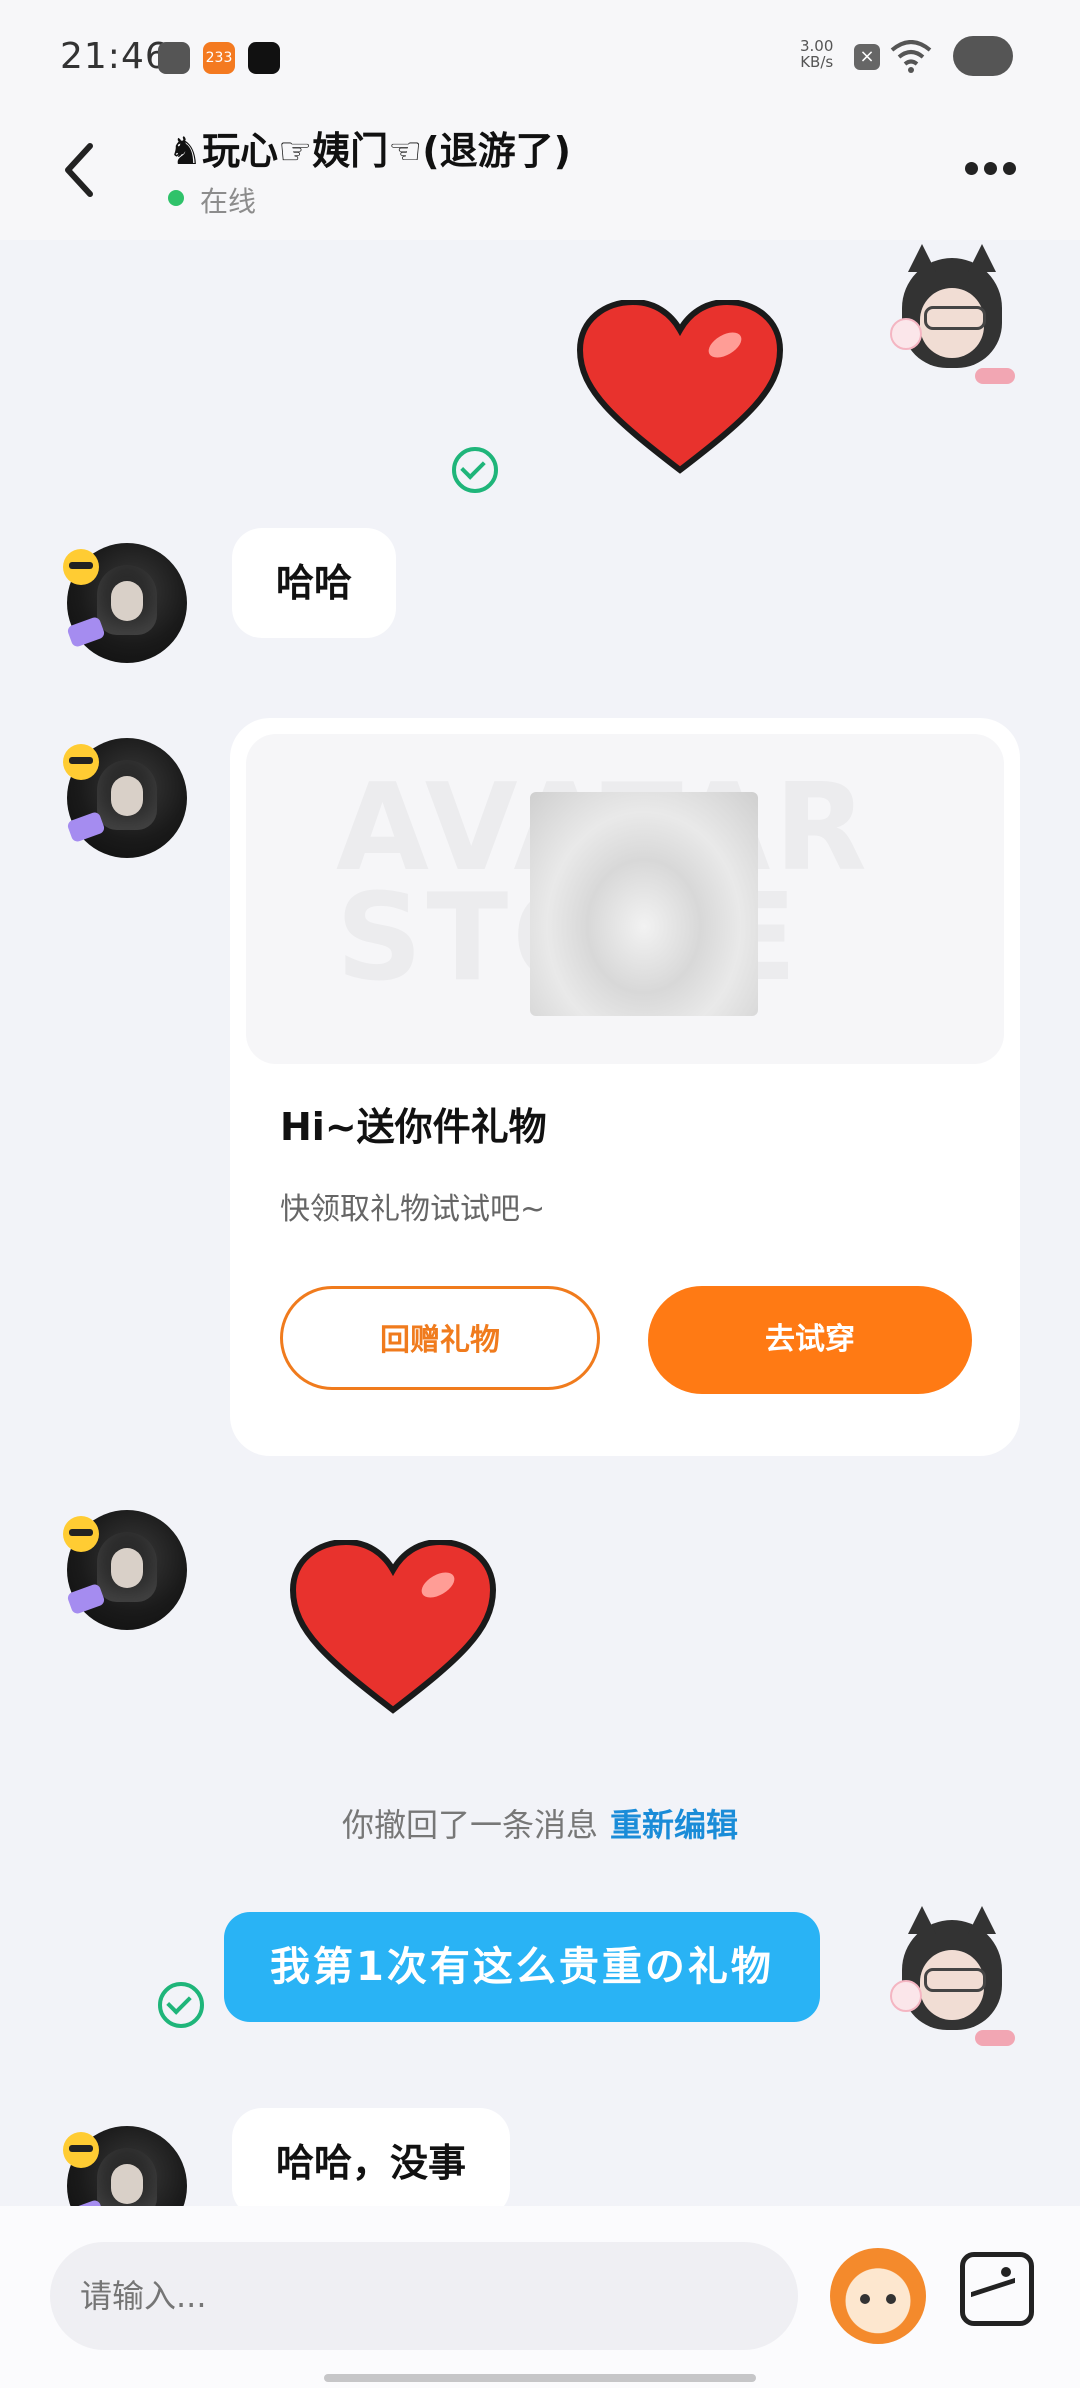  Describe the element at coordinates (867, 57) in the screenshot. I see `close-badge-icon: ×` at that location.